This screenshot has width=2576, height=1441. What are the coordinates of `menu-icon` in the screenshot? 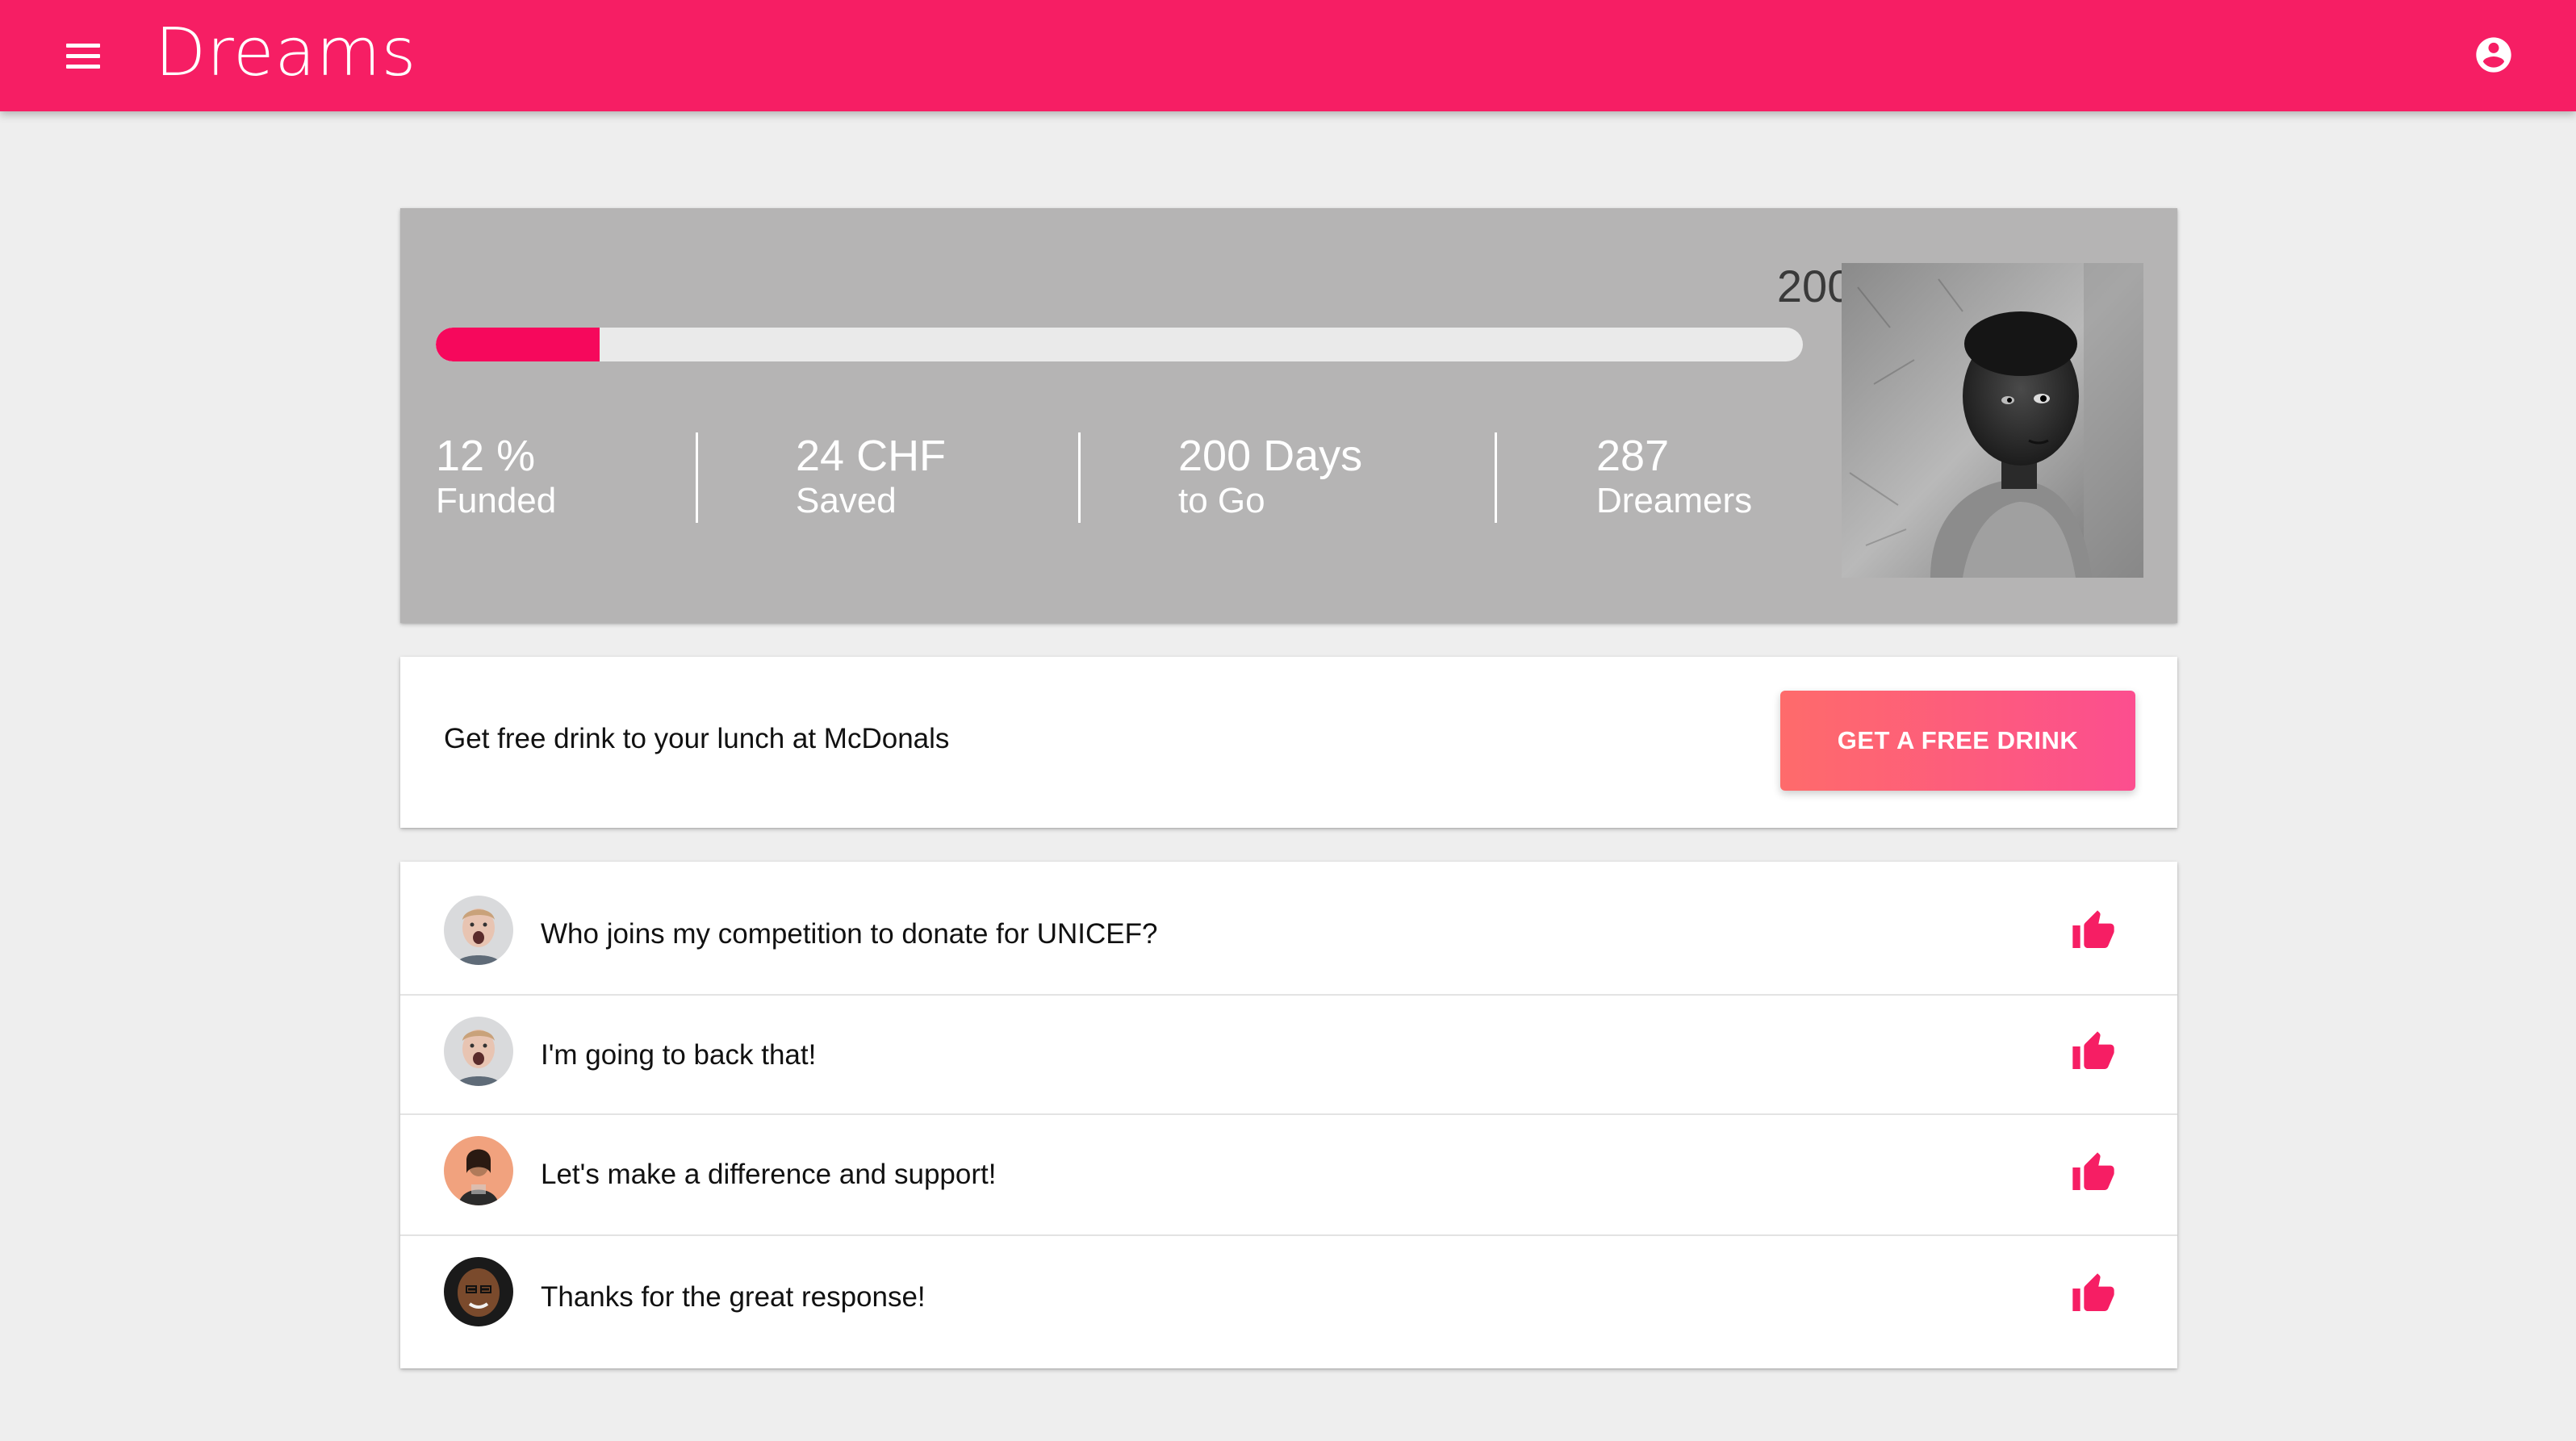 It's located at (84, 56).